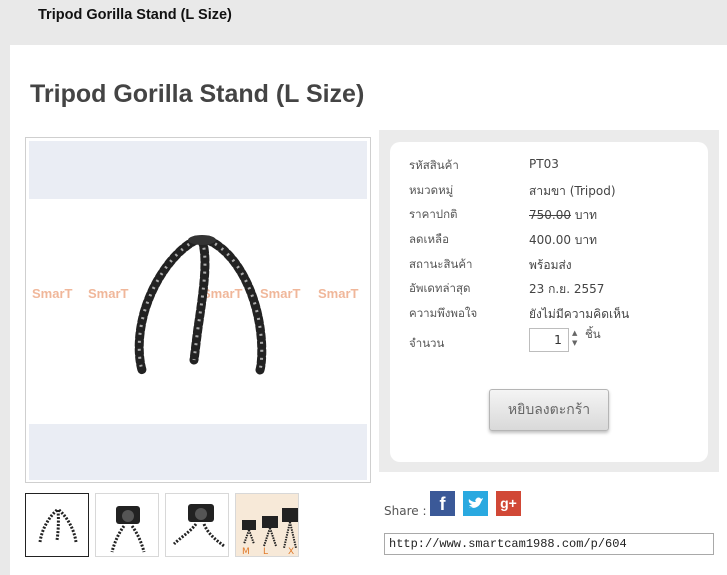 Image resolution: width=727 pixels, height=575 pixels. What do you see at coordinates (550, 265) in the screenshot?
I see `value-status: พร้อมส่ง` at bounding box center [550, 265].